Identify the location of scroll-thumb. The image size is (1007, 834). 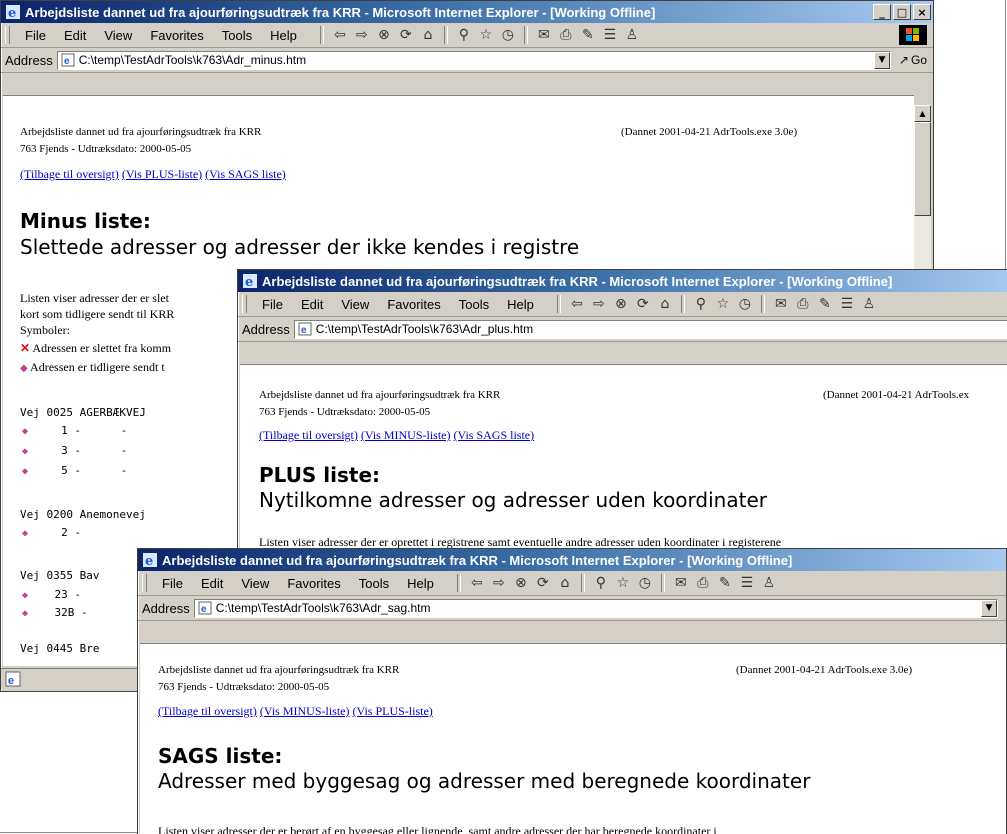
(922, 169).